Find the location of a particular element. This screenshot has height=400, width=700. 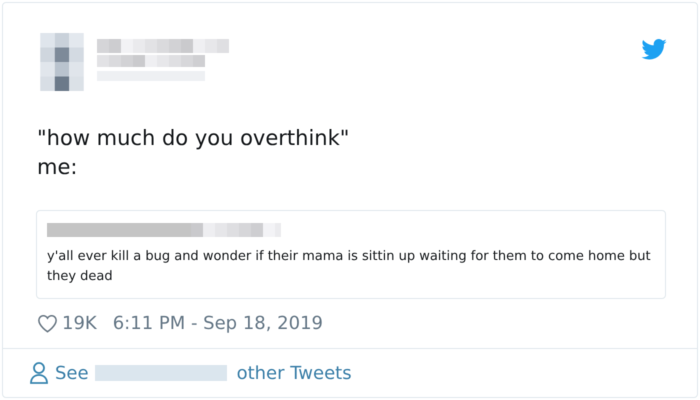

other-tweets-link: other Tweets is located at coordinates (294, 373).